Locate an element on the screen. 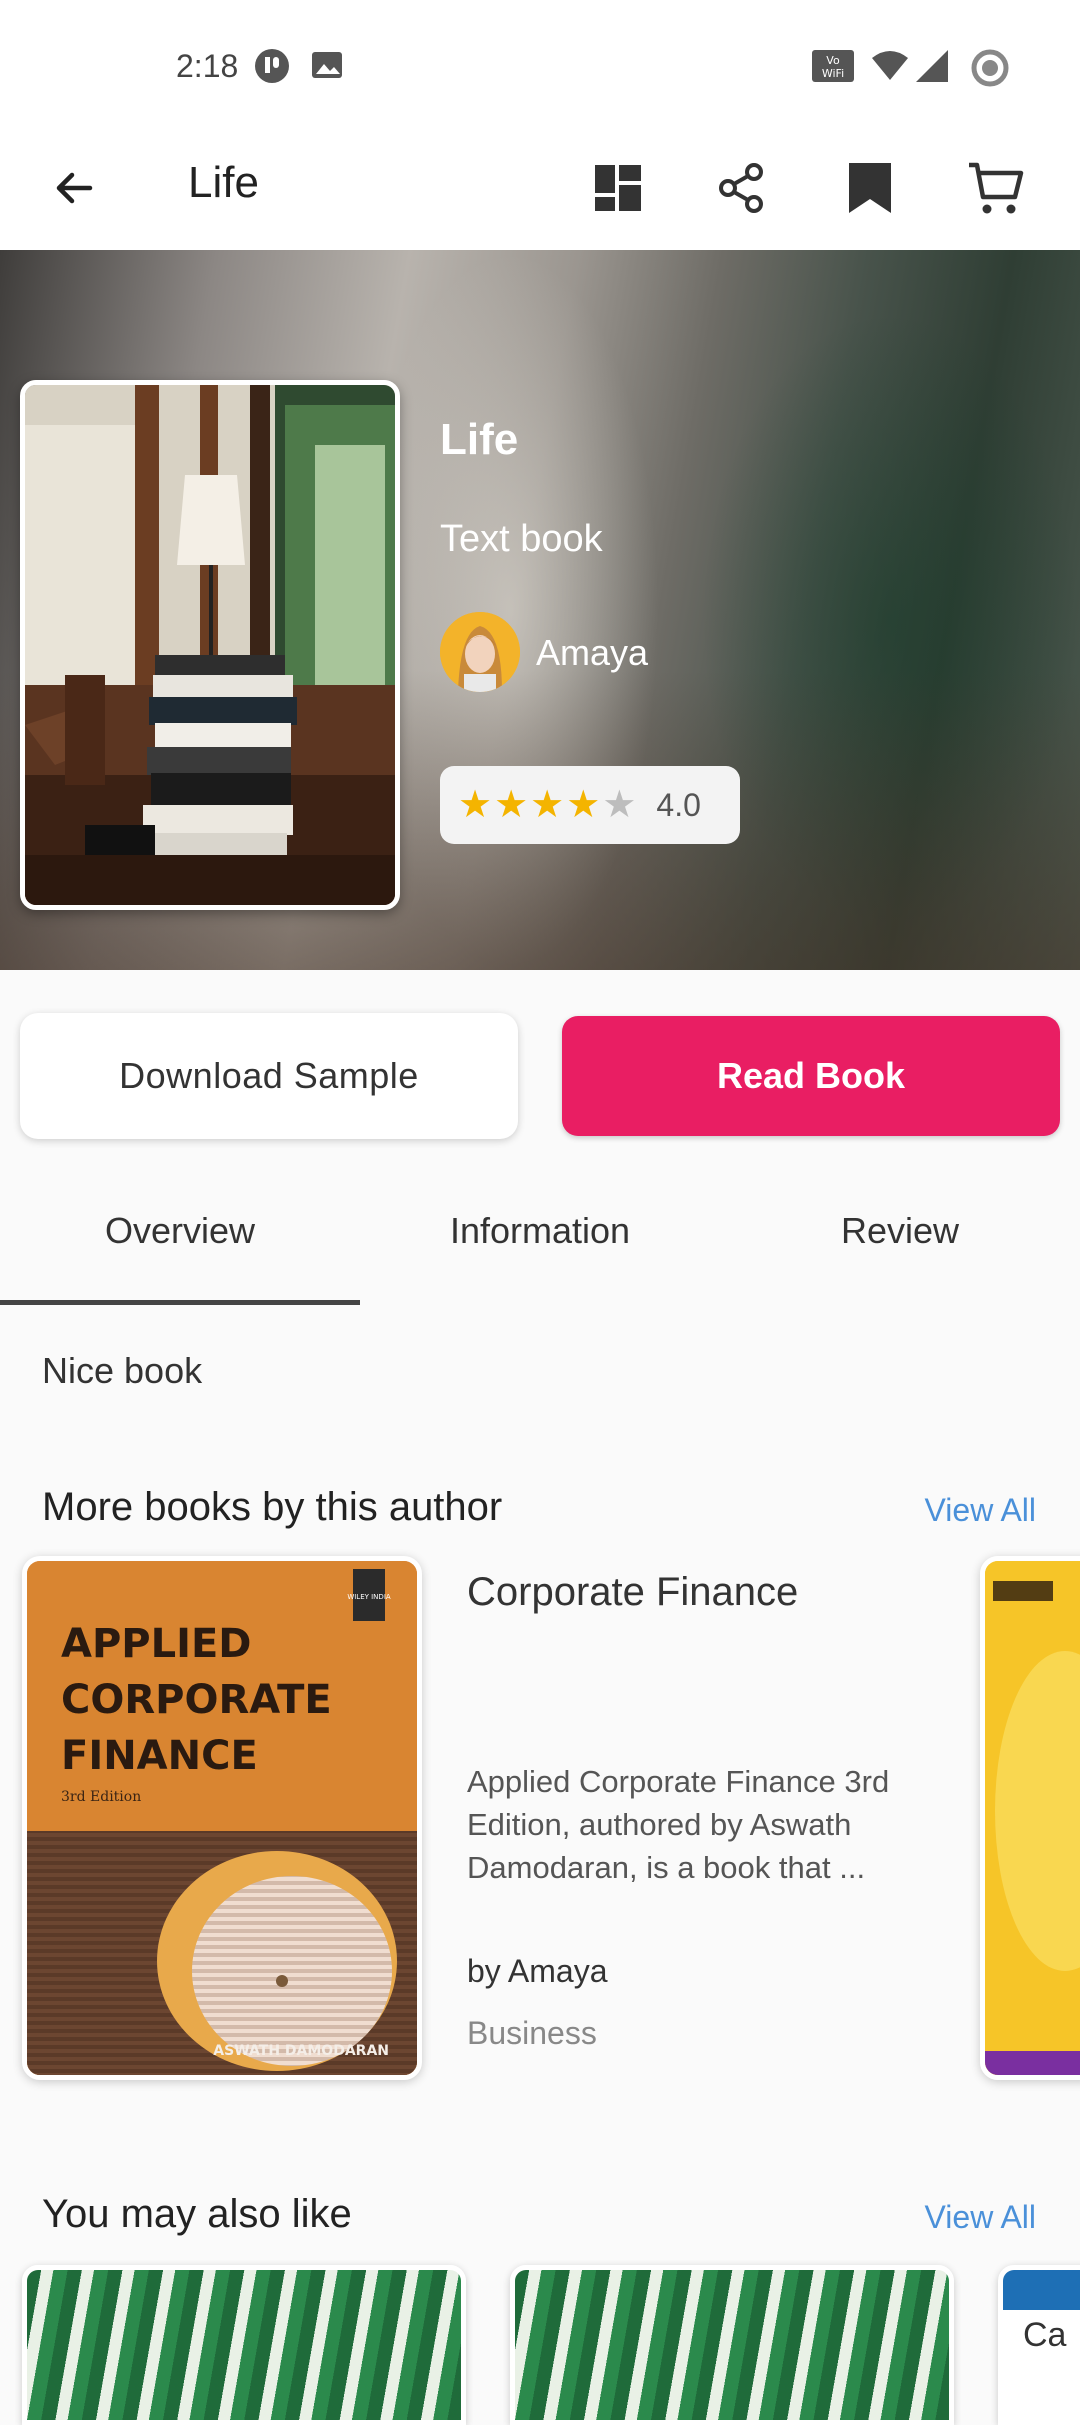 The width and height of the screenshot is (1080, 2425). author-avatar is located at coordinates (480, 652).